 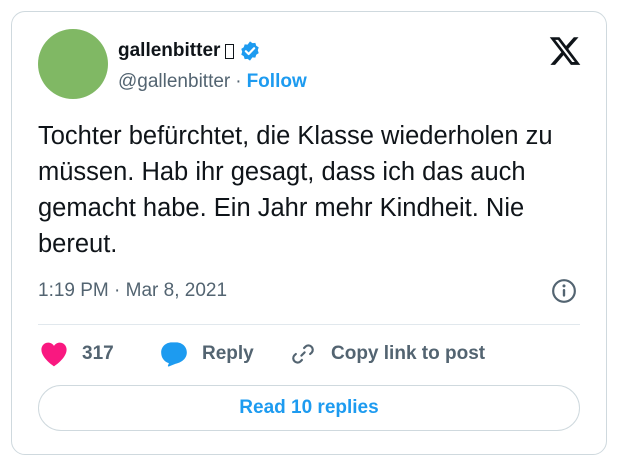 I want to click on copy-link-button: Copy link to post, so click(x=387, y=354).